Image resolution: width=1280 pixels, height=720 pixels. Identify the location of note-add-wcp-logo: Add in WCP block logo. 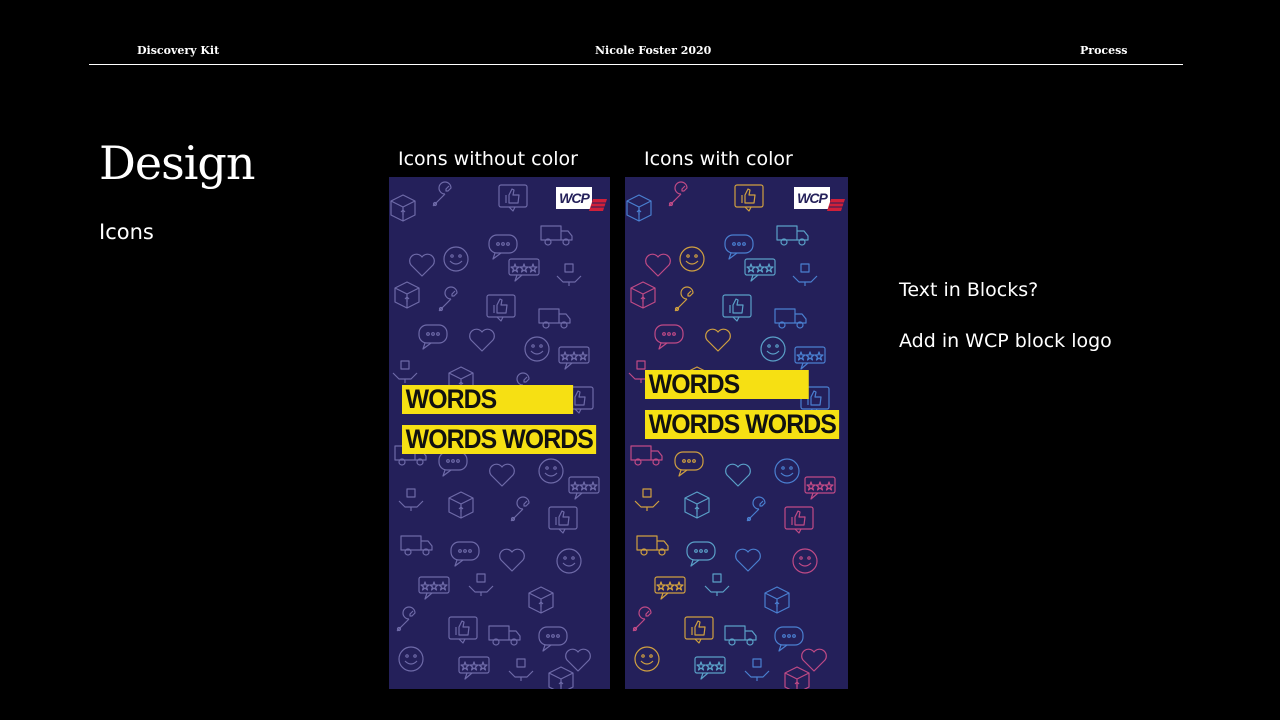
(1005, 341).